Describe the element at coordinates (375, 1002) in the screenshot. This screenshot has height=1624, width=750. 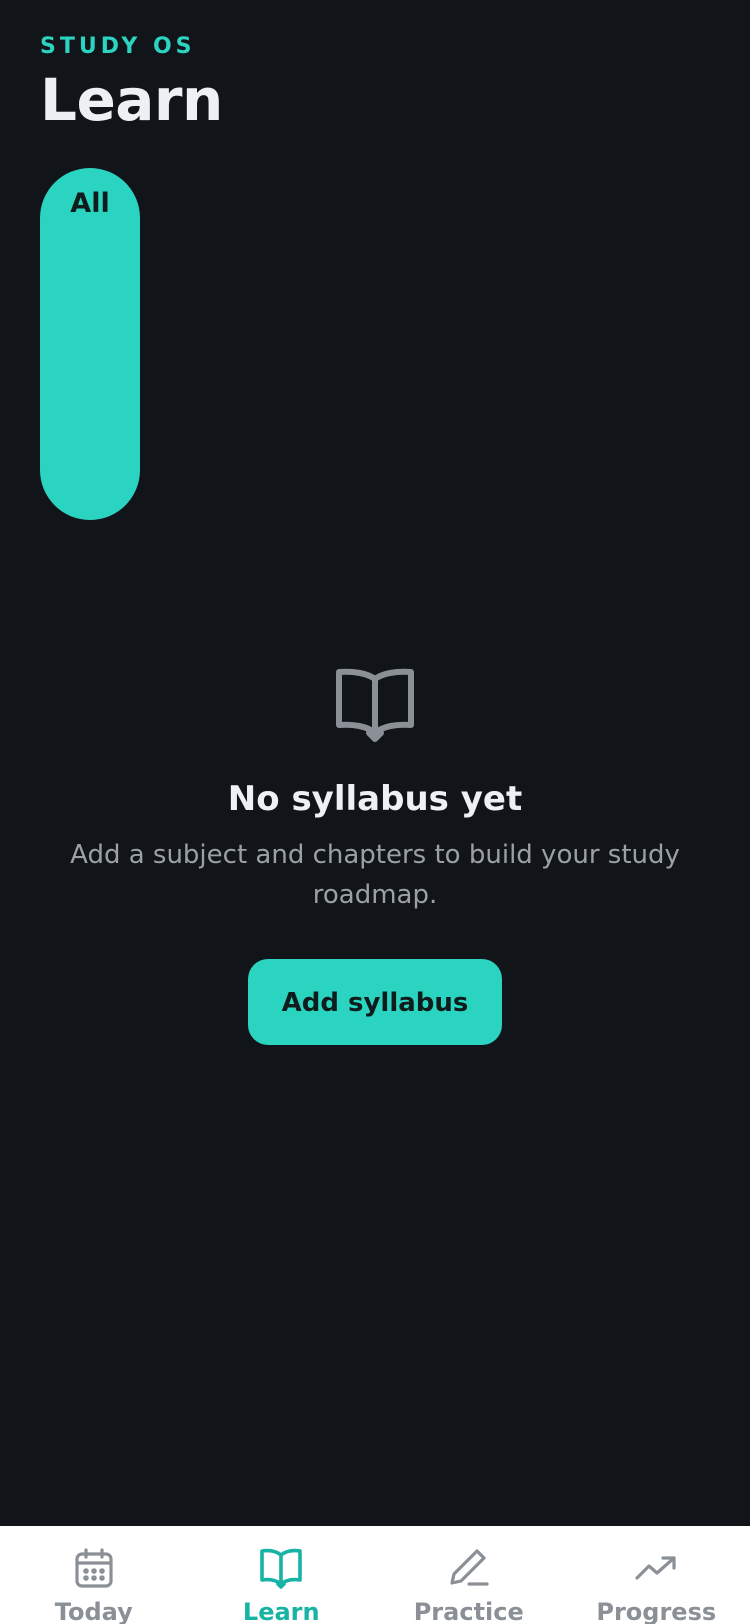
I see `add-syllabus-button: Add syllabus` at that location.